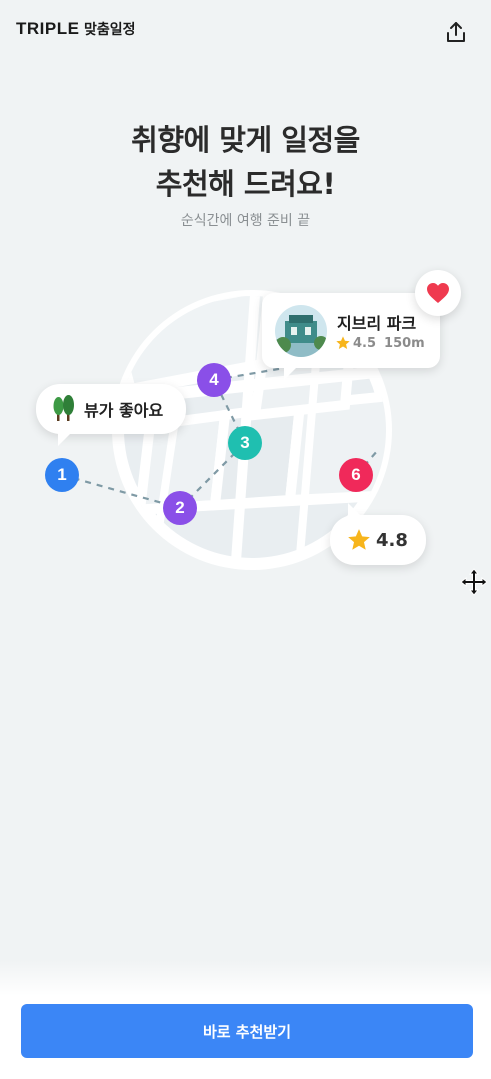  What do you see at coordinates (392, 540) in the screenshot?
I see `rating-bubble-value: 4.8` at bounding box center [392, 540].